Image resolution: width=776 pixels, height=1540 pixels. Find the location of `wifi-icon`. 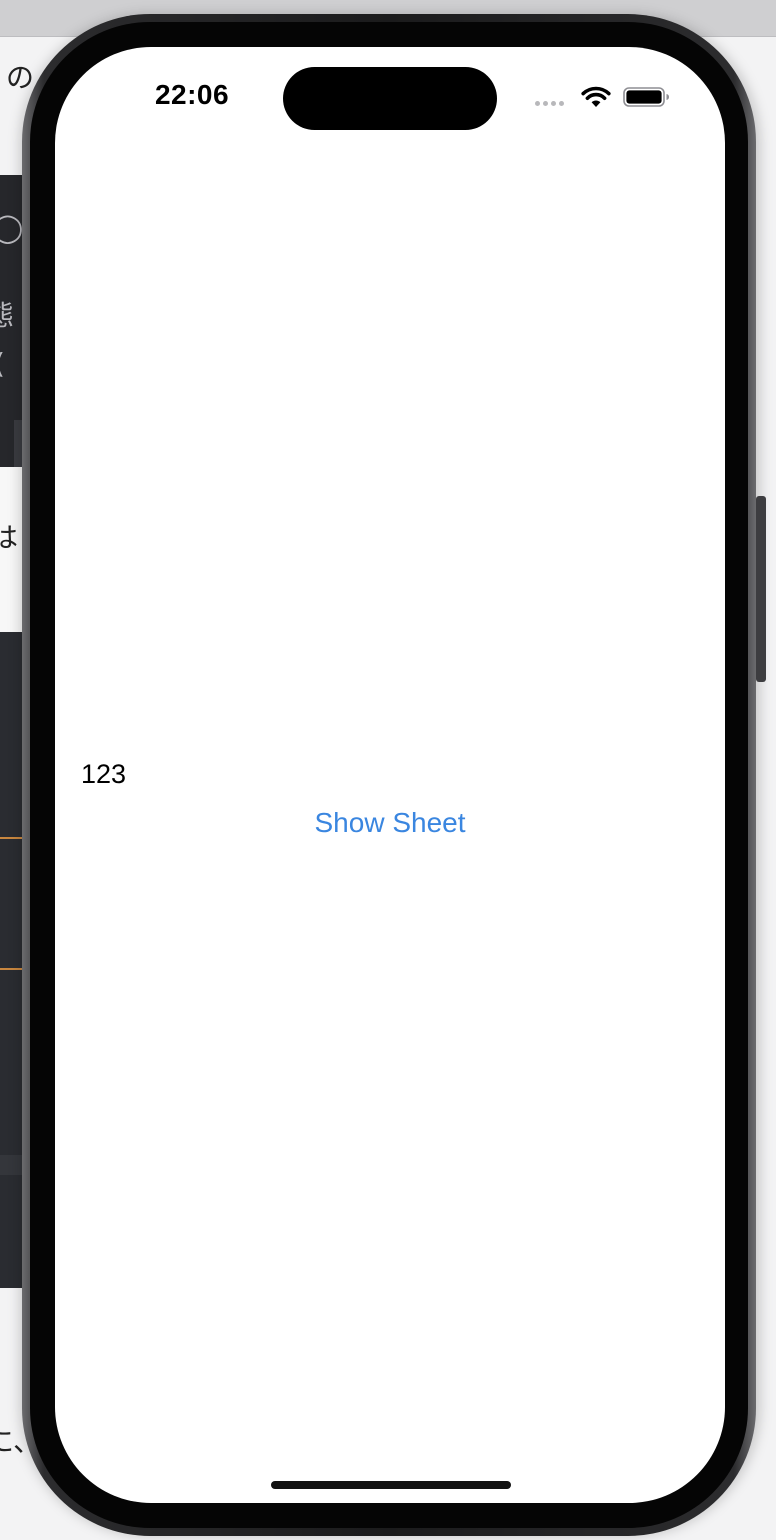

wifi-icon is located at coordinates (596, 96).